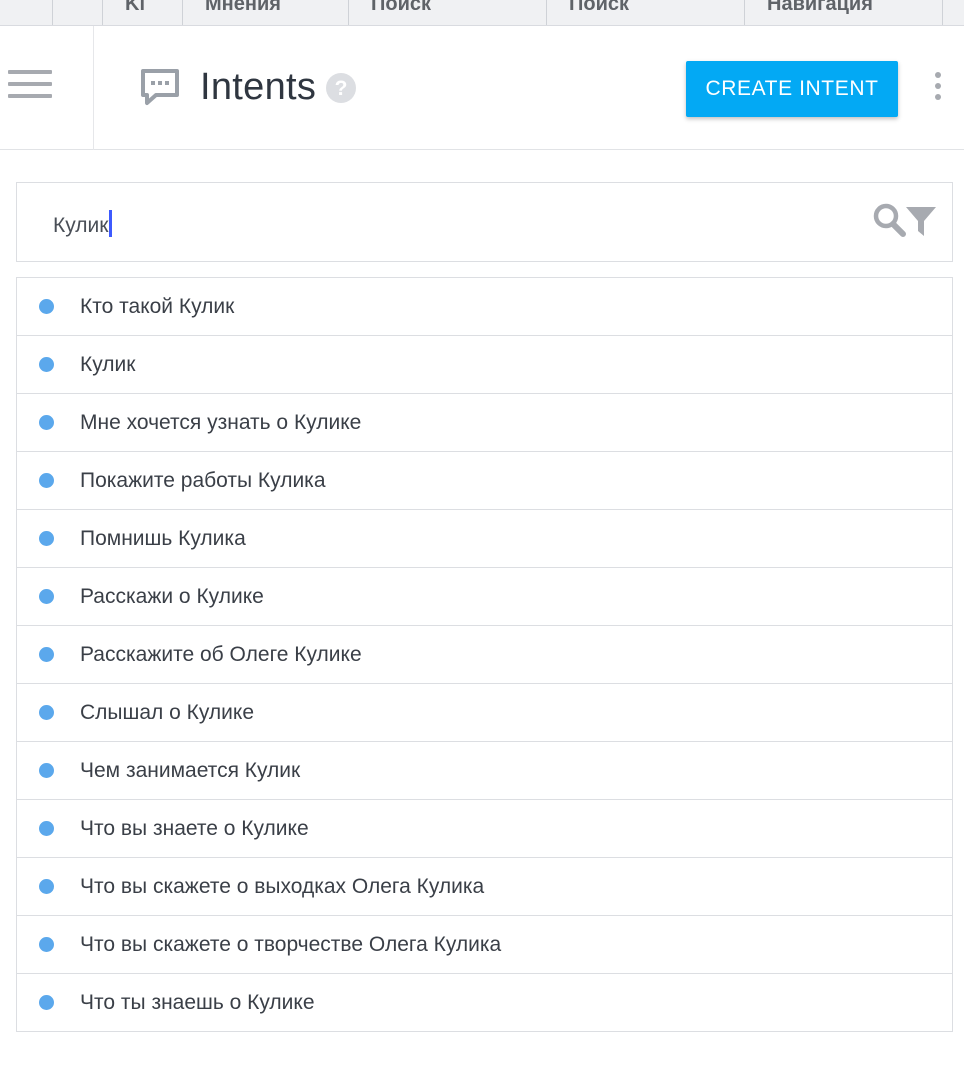 The image size is (964, 1070). I want to click on intent-row: Что вы знаете о Кулике, so click(484, 829).